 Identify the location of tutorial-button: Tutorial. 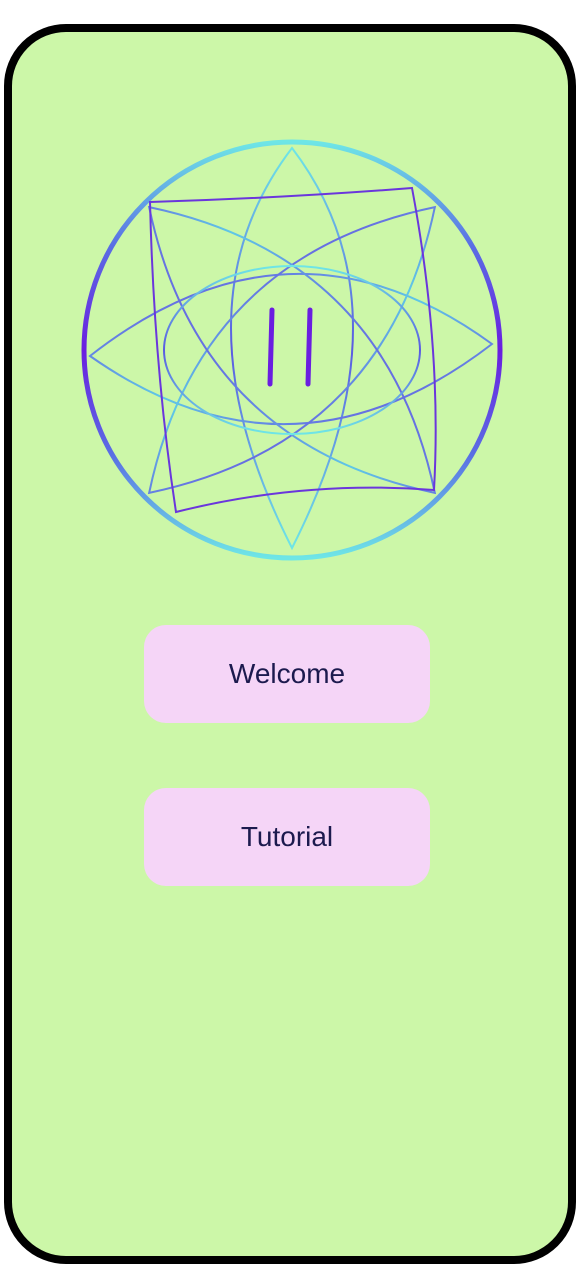
(287, 837).